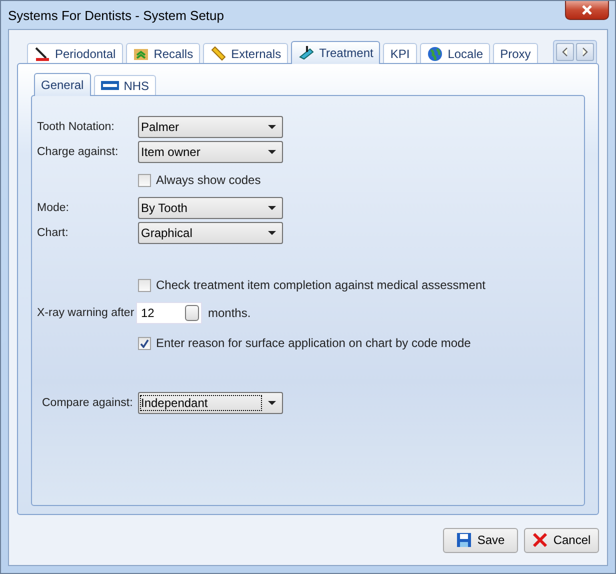 The height and width of the screenshot is (574, 616). Describe the element at coordinates (304, 343) in the screenshot. I see `checkbox-option: Enter reason for surface application on chart by code mode` at that location.